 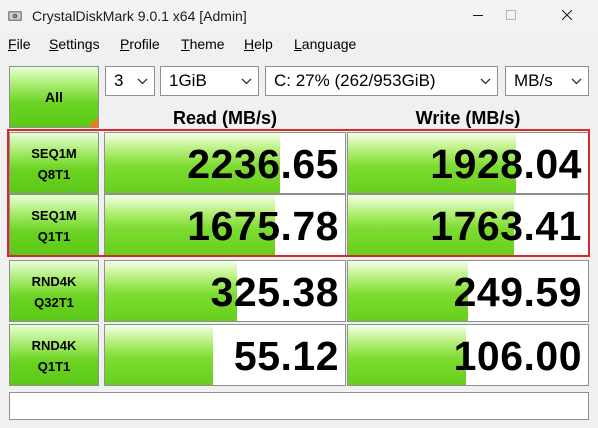 I want to click on drive-select: C: 27% (262/953GiB), so click(x=381, y=81).